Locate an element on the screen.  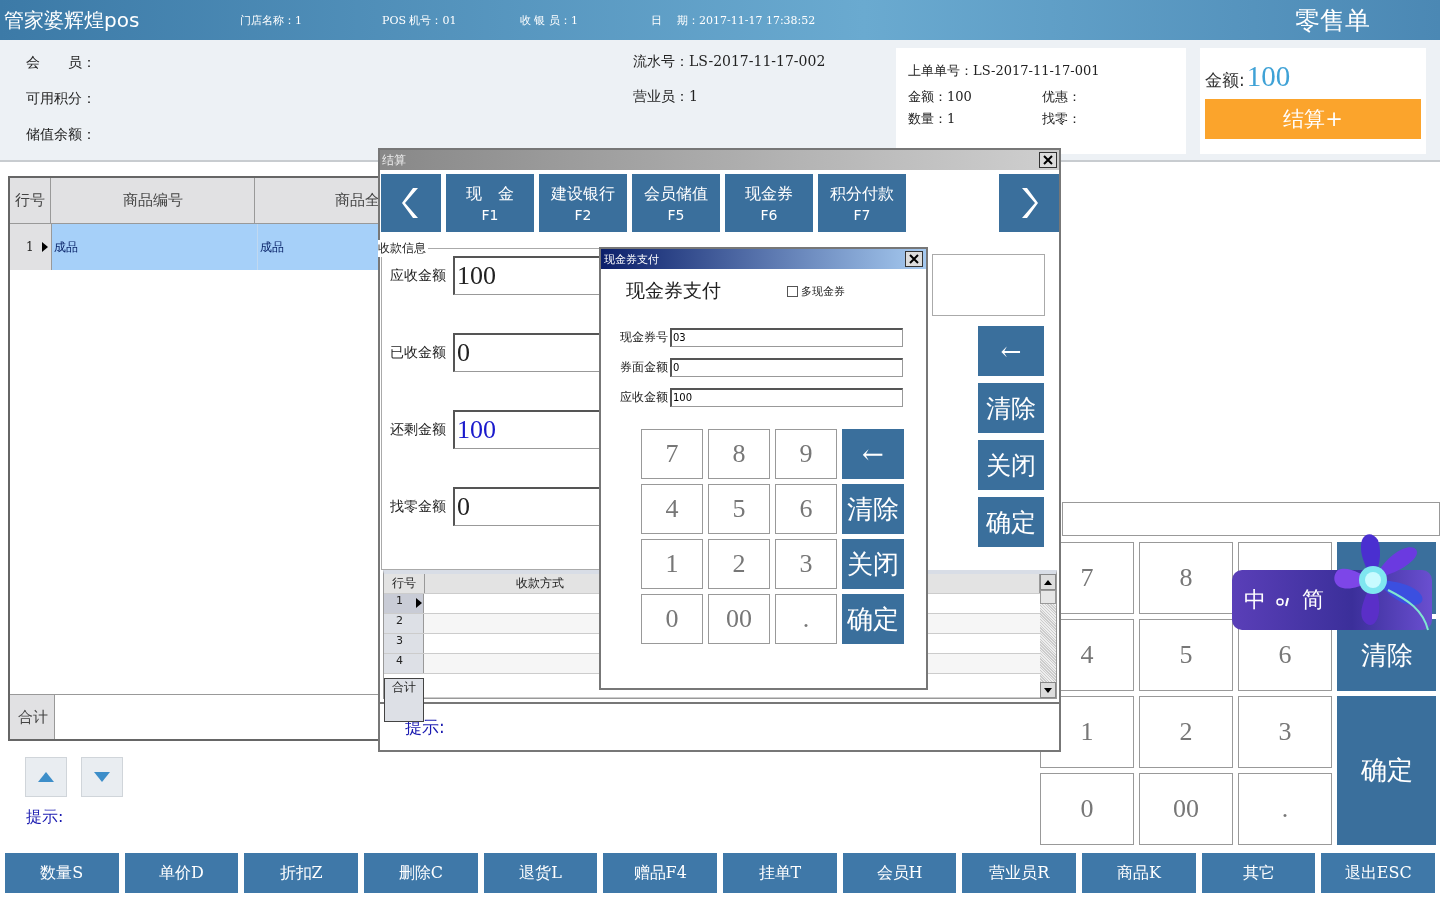
total-label: 金额: is located at coordinates (1225, 80).